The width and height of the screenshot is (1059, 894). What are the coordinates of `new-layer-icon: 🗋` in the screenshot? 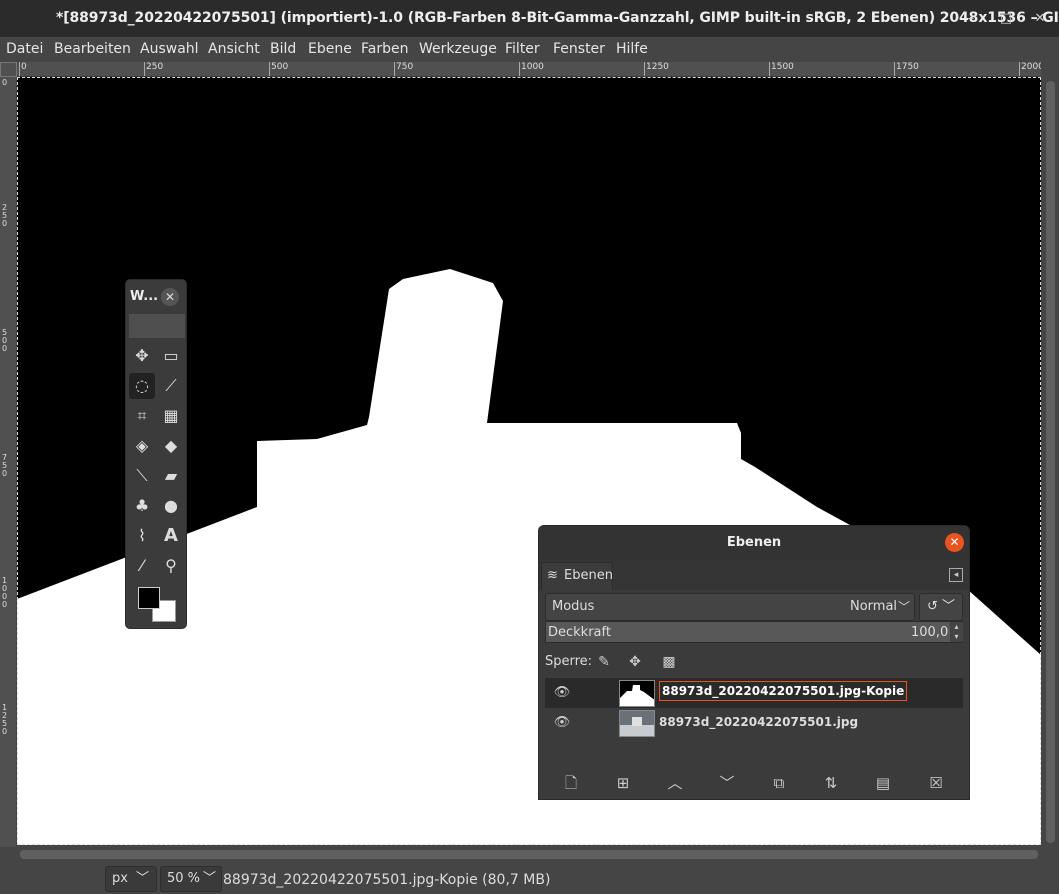 It's located at (571, 783).